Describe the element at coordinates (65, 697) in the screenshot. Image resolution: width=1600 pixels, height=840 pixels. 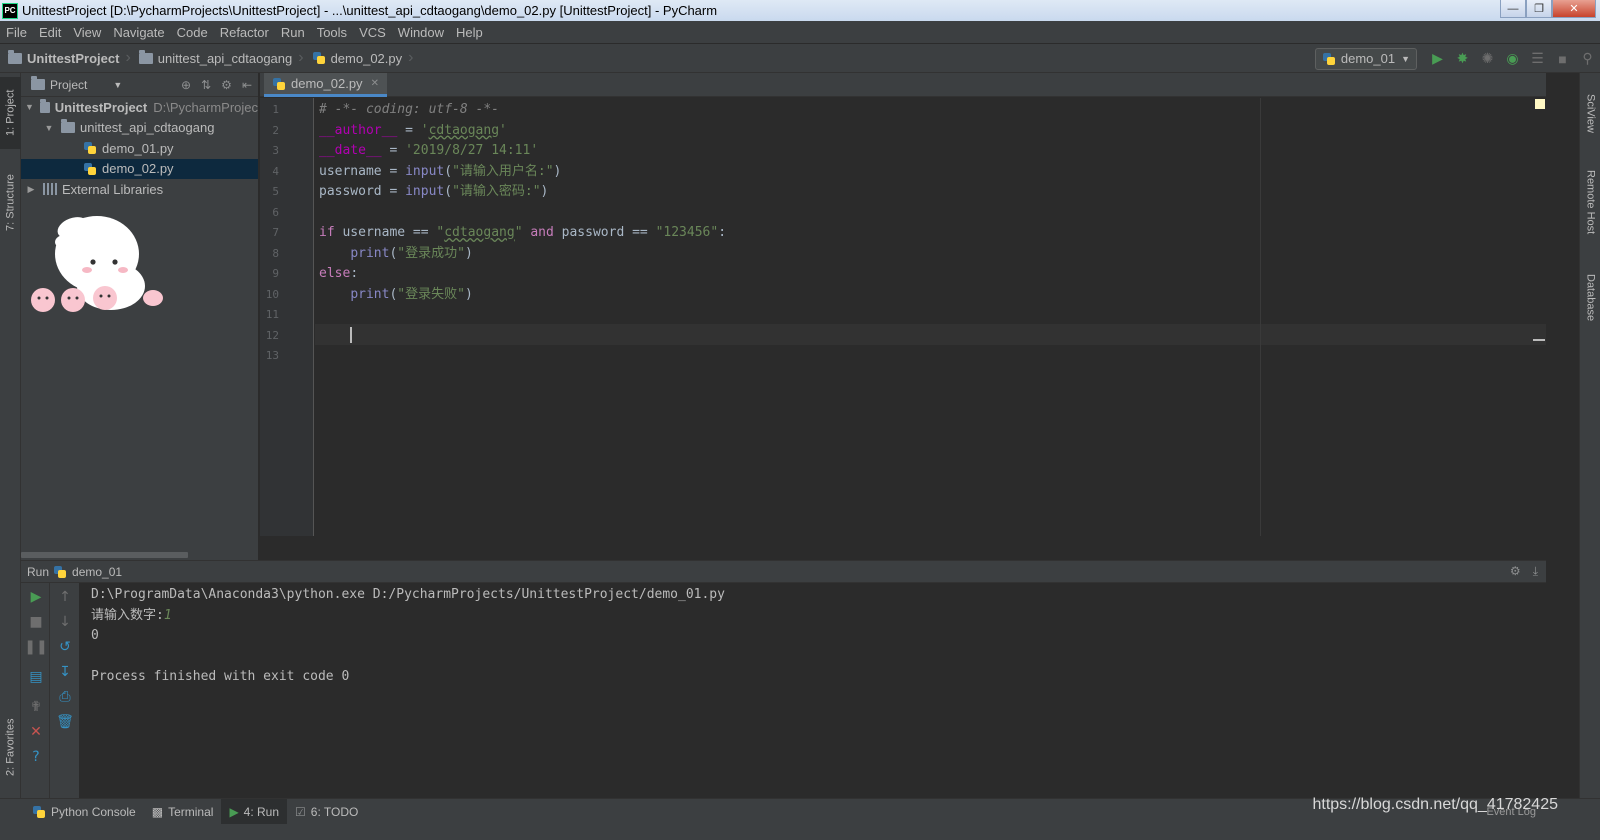
I see `print-icon: ⎙` at that location.